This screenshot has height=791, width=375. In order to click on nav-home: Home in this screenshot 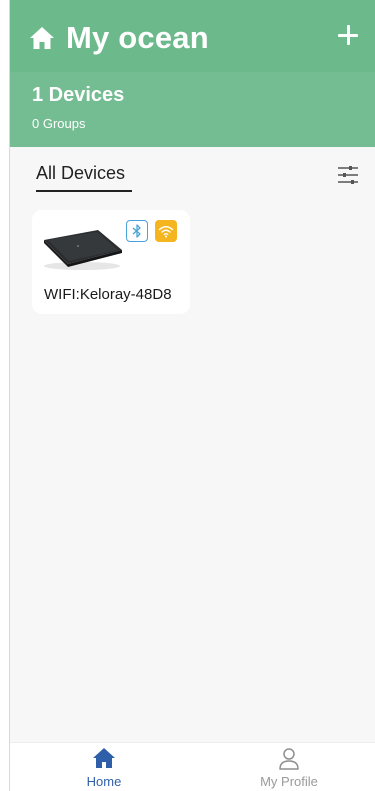, I will do `click(104, 767)`.